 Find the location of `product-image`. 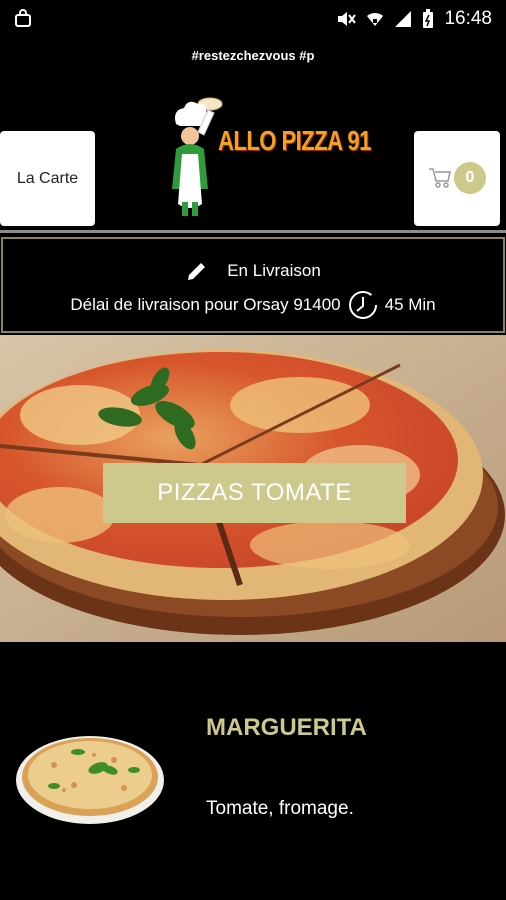

product-image is located at coordinates (90, 780).